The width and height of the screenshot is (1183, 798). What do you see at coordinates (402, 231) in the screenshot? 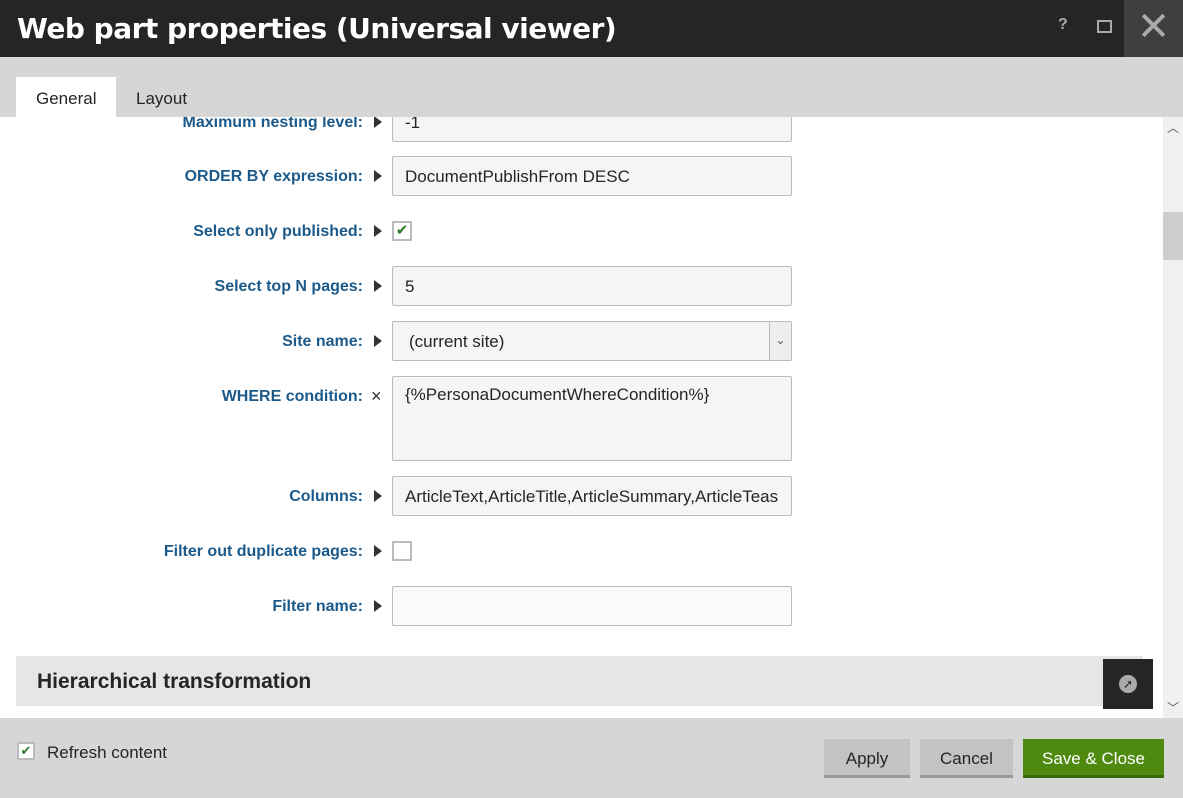
I see `select-only-published-checkbox: ✔` at bounding box center [402, 231].